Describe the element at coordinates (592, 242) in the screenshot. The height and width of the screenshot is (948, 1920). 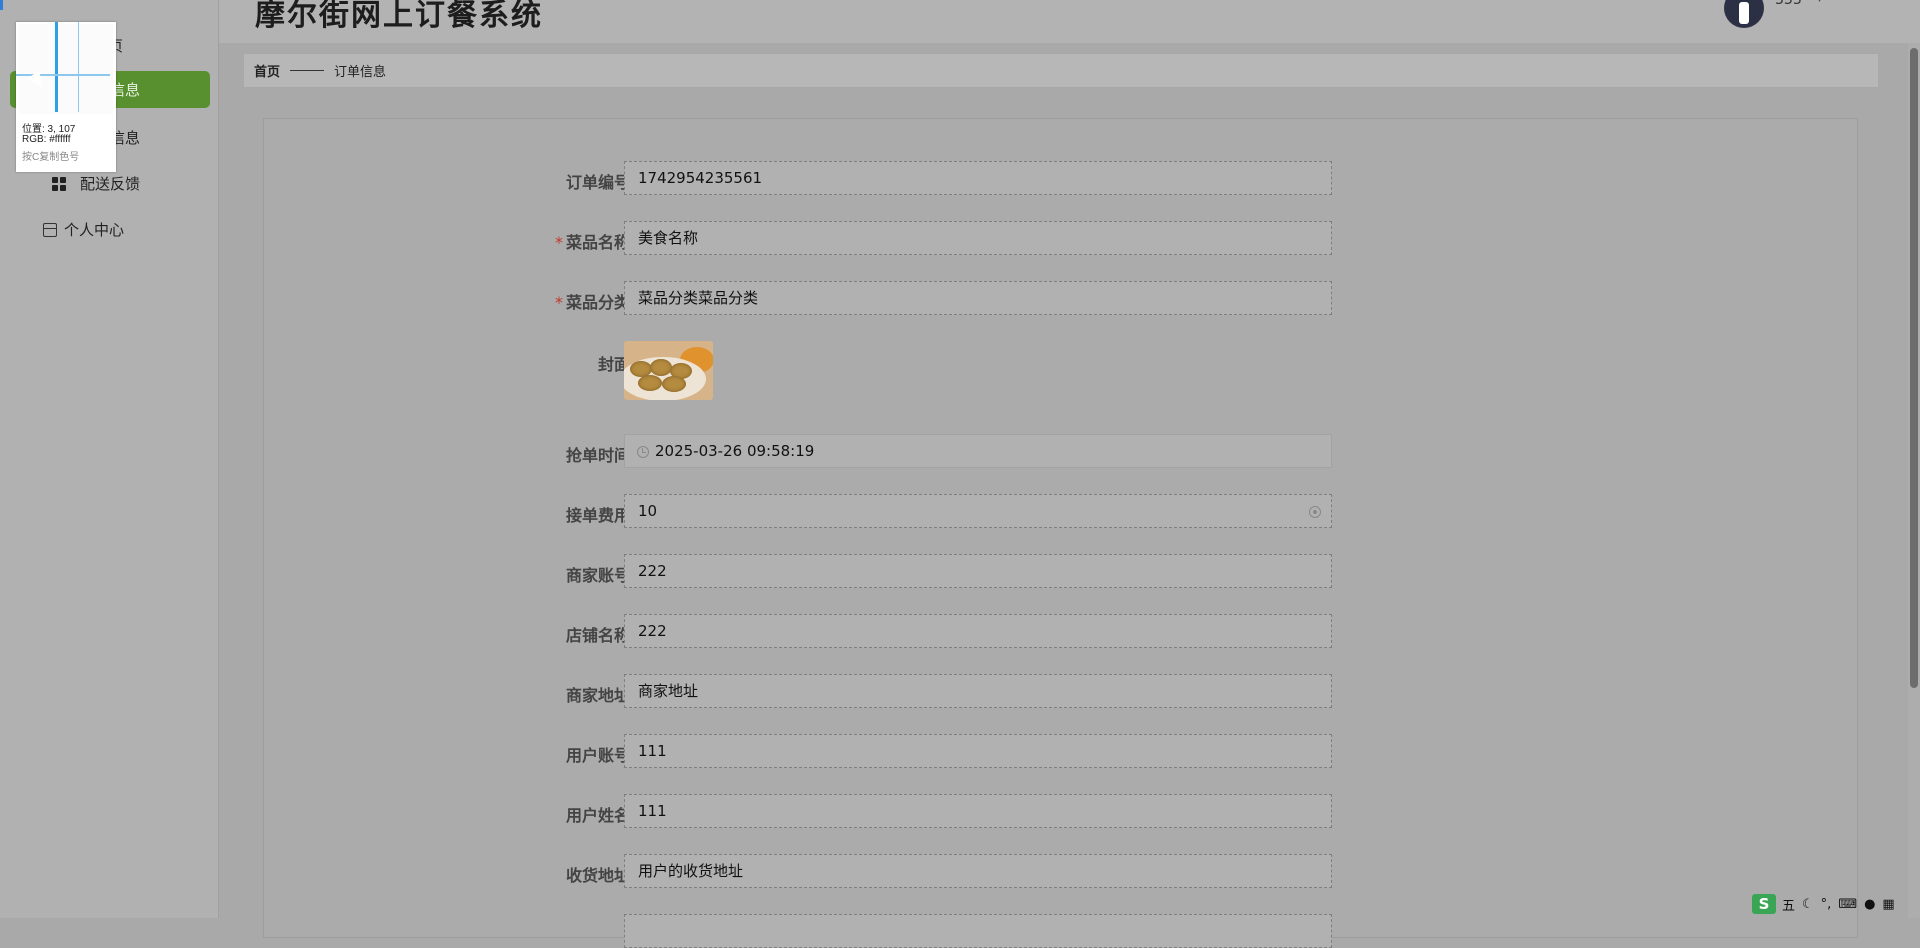
I see `dish-name-label: * 菜品名称` at that location.